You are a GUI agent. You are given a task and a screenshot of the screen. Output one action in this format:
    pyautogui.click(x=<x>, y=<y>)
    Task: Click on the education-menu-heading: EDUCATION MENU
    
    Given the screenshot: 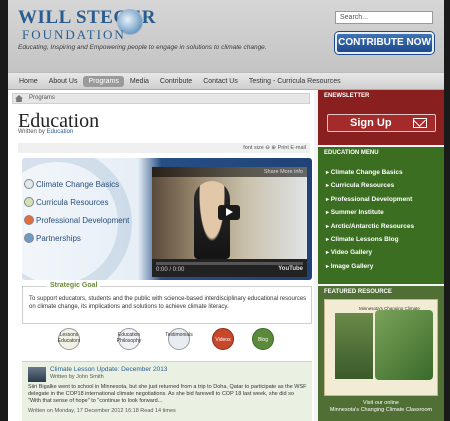 What is the action you would take?
    pyautogui.click(x=351, y=153)
    